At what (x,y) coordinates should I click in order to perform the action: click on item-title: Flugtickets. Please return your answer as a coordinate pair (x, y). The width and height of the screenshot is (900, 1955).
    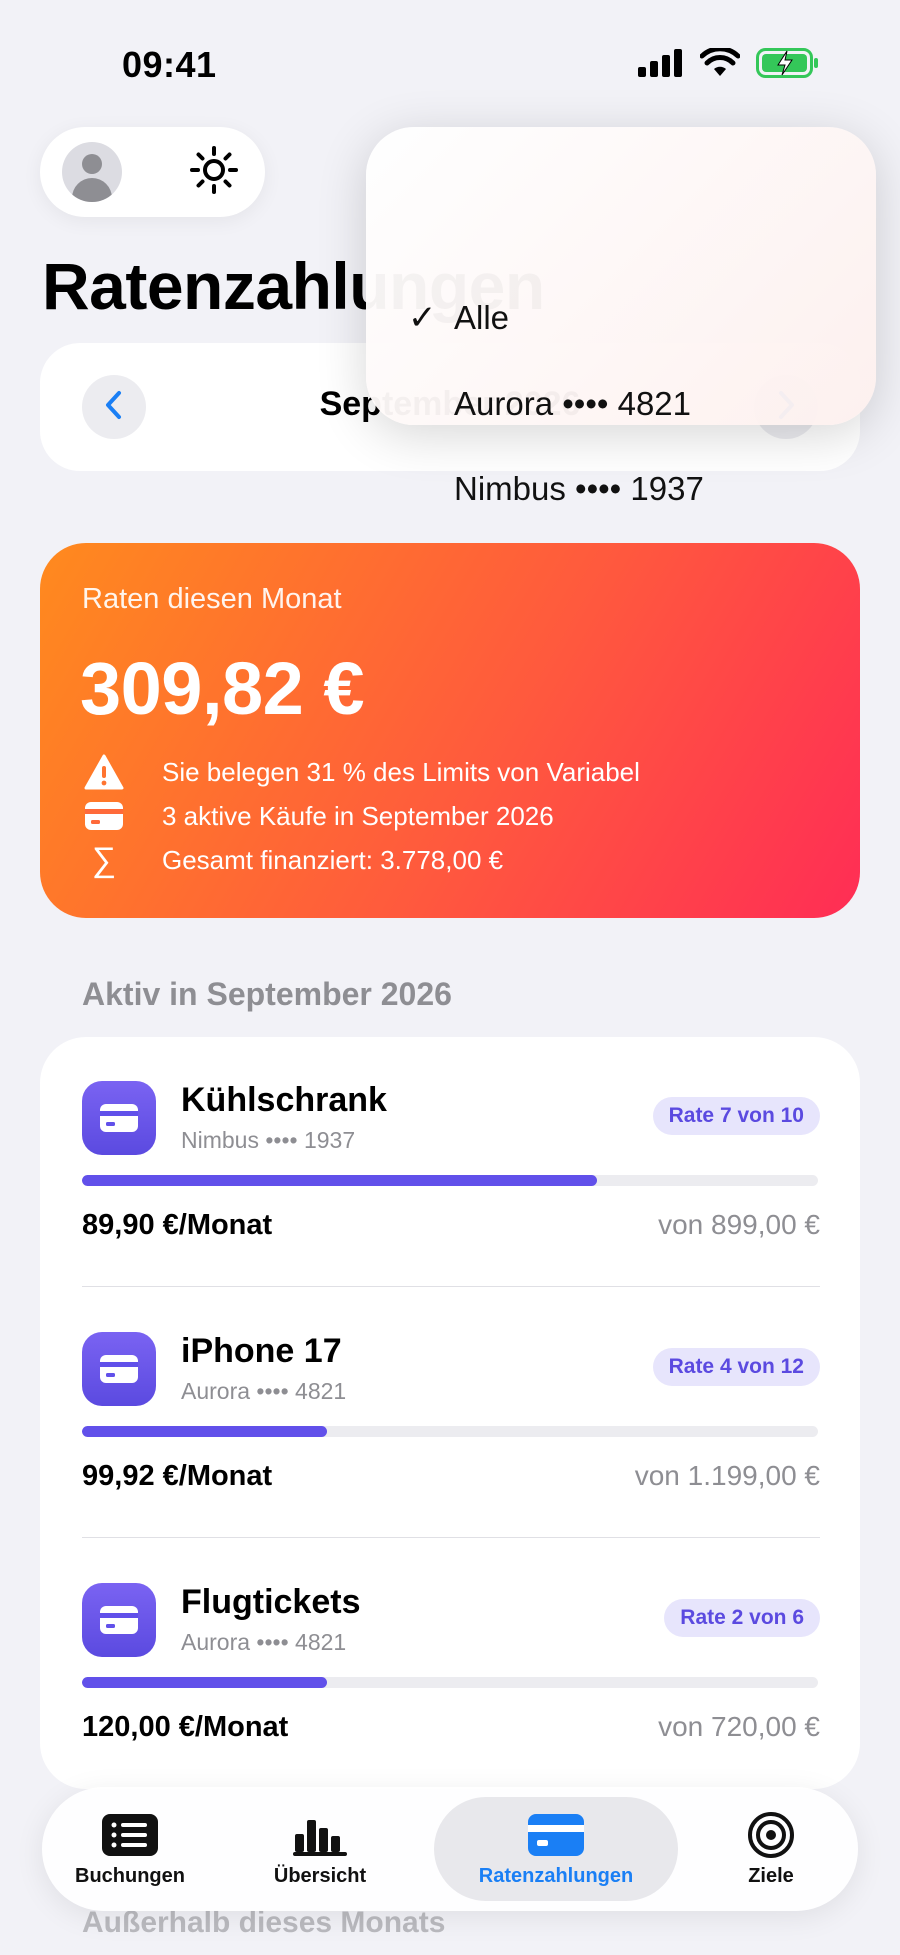
    Looking at the image, I should click on (271, 1602).